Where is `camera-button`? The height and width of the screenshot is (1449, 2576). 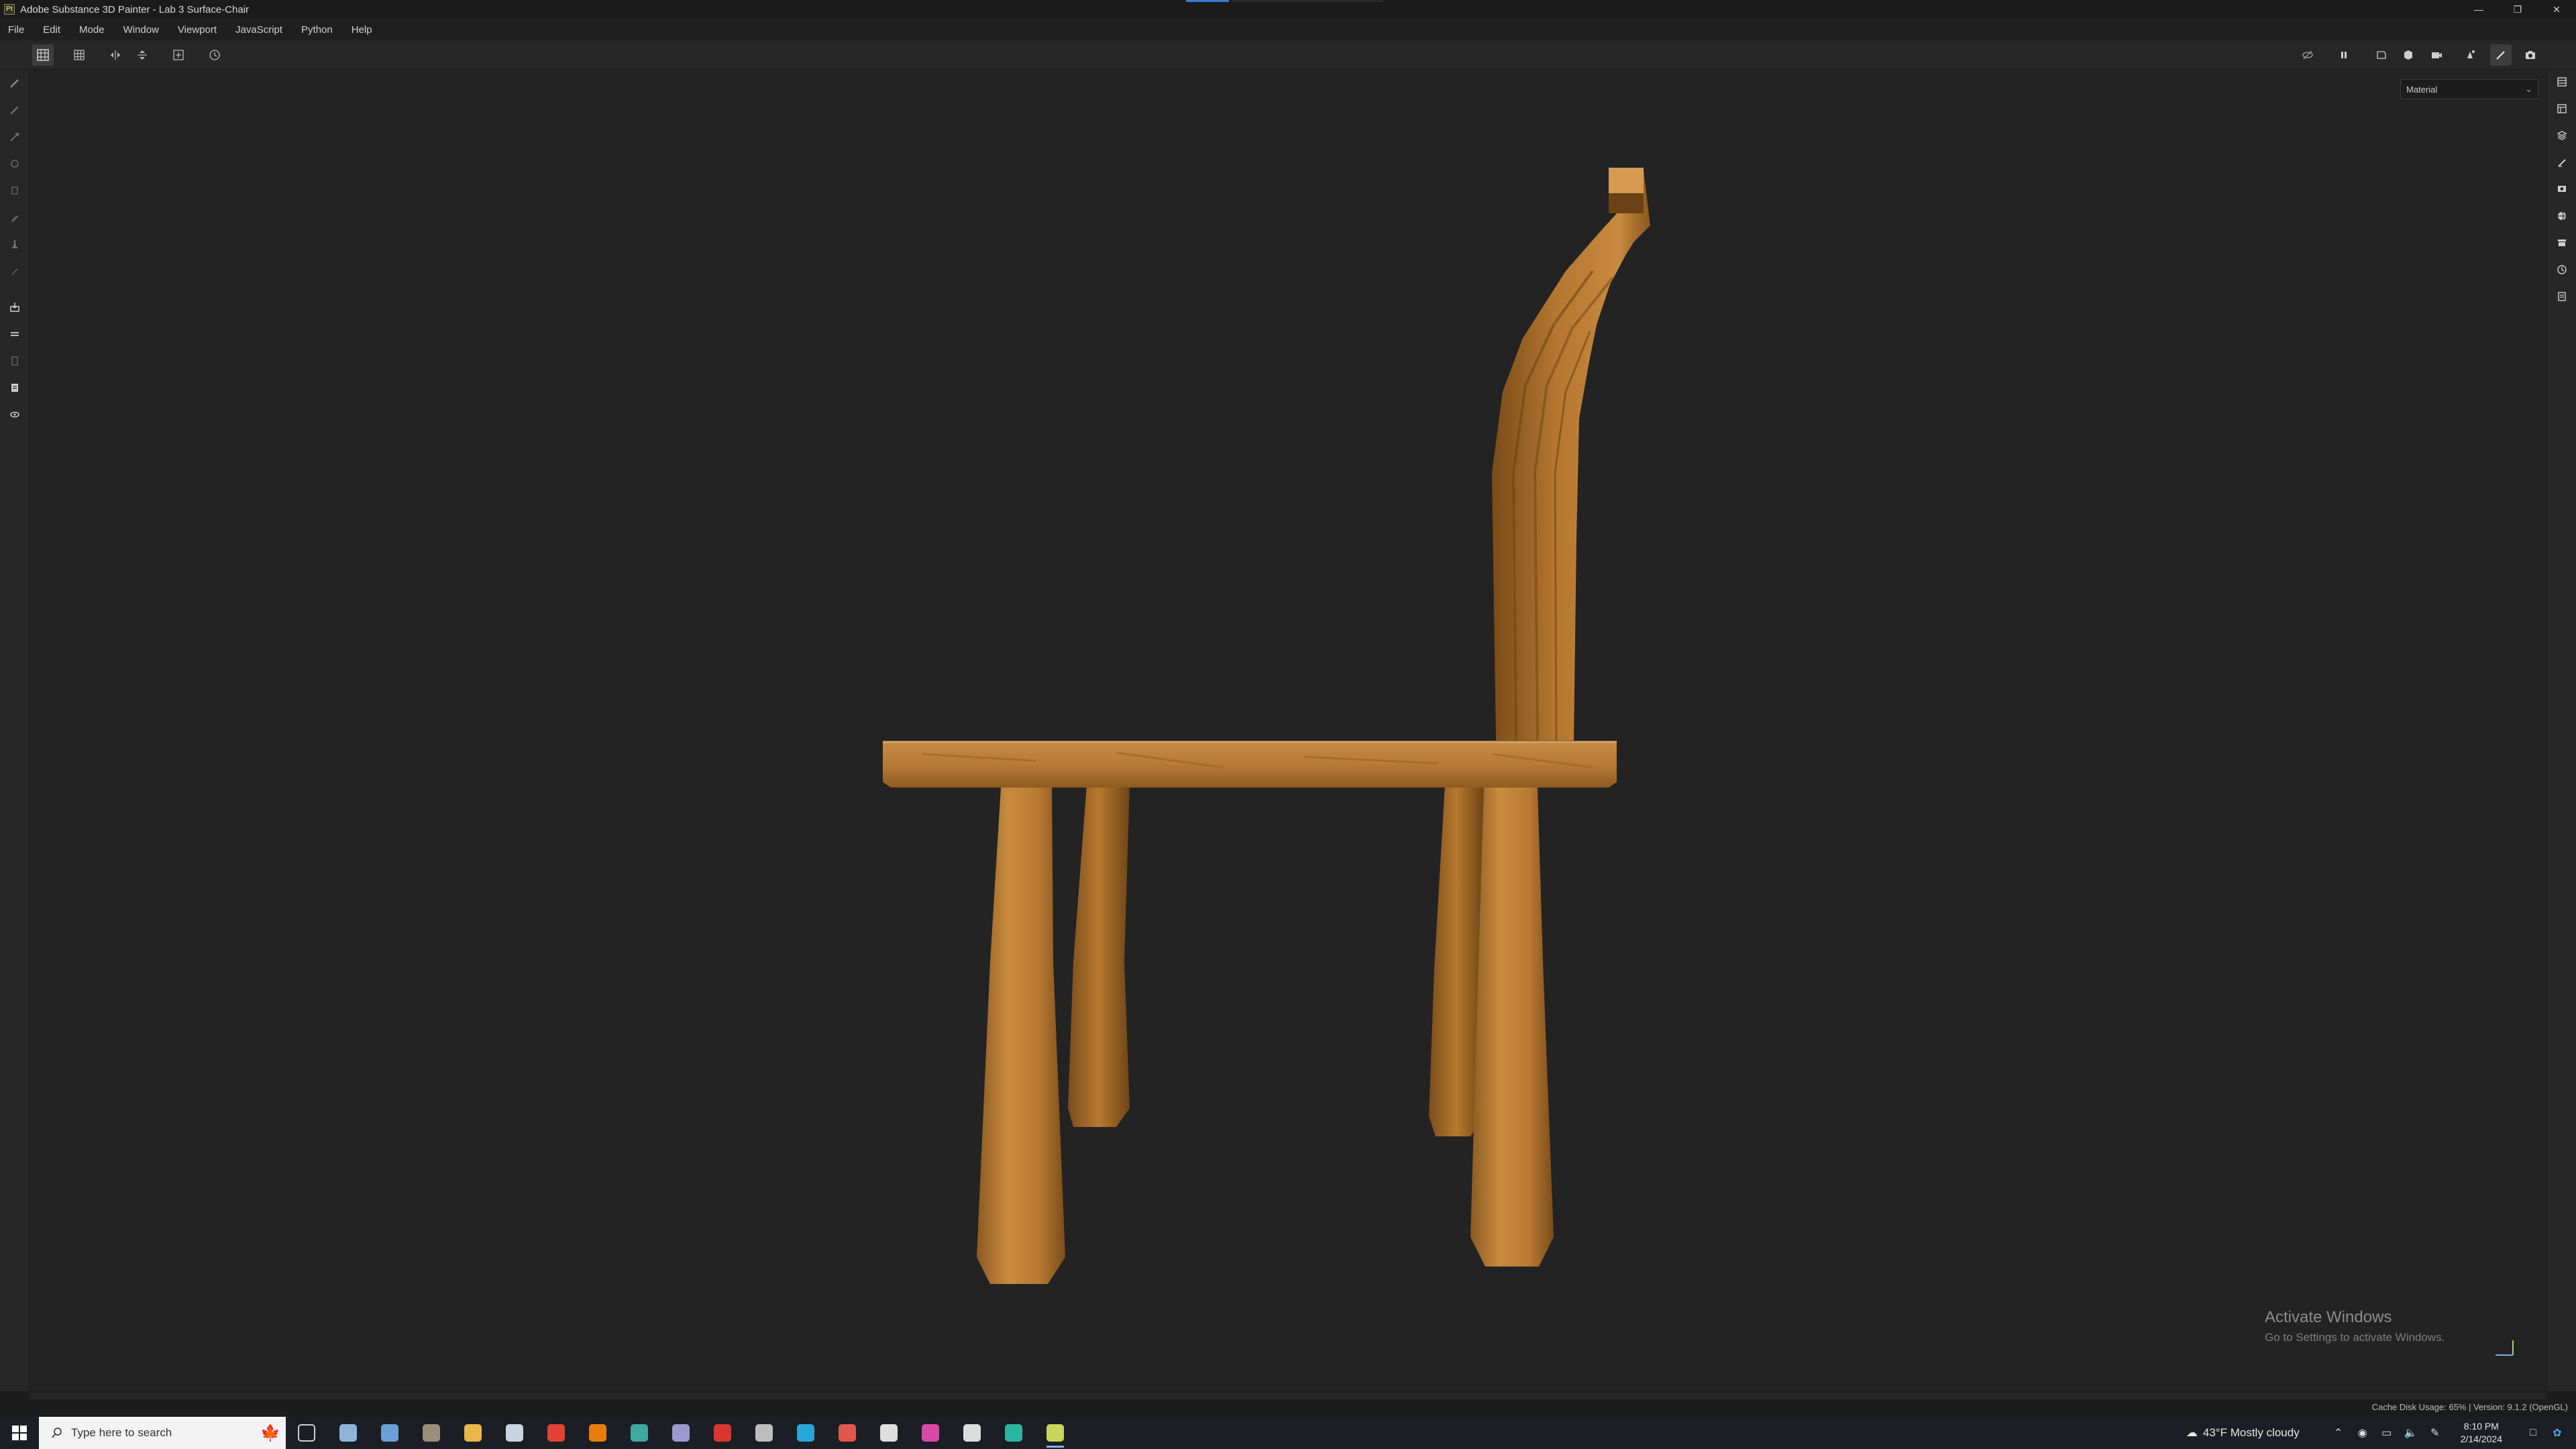 camera-button is located at coordinates (2436, 55).